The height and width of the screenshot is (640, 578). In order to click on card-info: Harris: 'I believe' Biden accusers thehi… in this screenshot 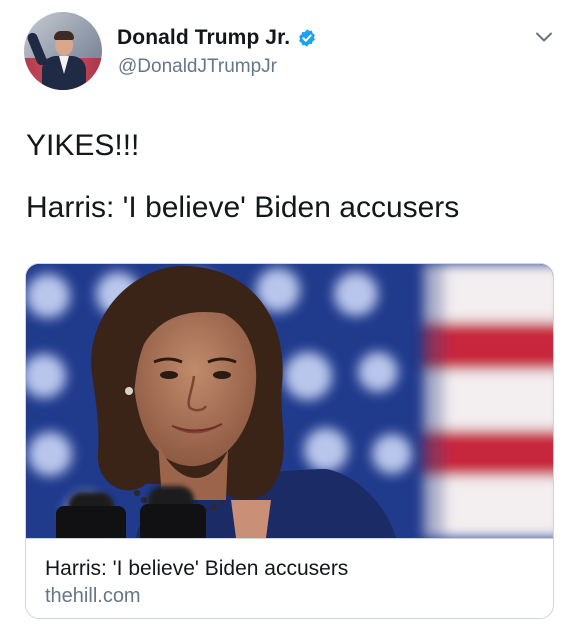, I will do `click(289, 578)`.